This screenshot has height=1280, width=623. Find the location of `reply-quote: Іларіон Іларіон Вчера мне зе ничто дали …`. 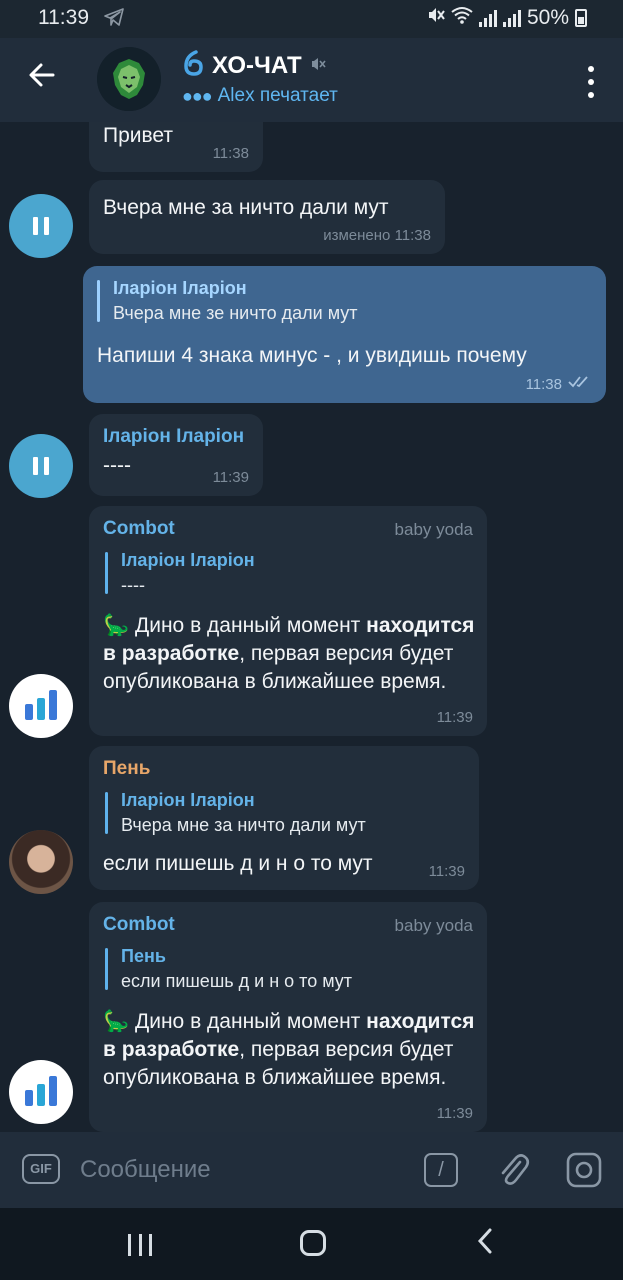

reply-quote: Іларіон Іларіон Вчера мне зе ничто дали … is located at coordinates (337, 301).